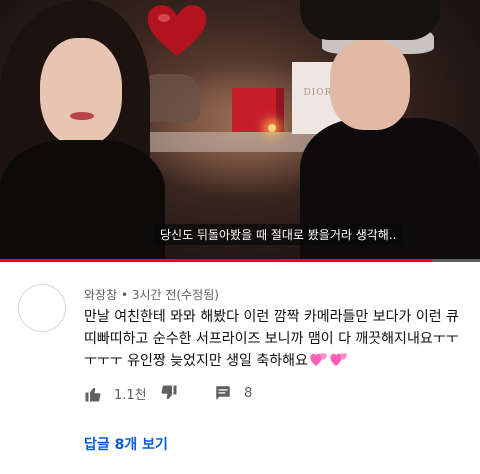  Describe the element at coordinates (274, 394) in the screenshot. I see `comment-actions: 1.1천 8` at that location.